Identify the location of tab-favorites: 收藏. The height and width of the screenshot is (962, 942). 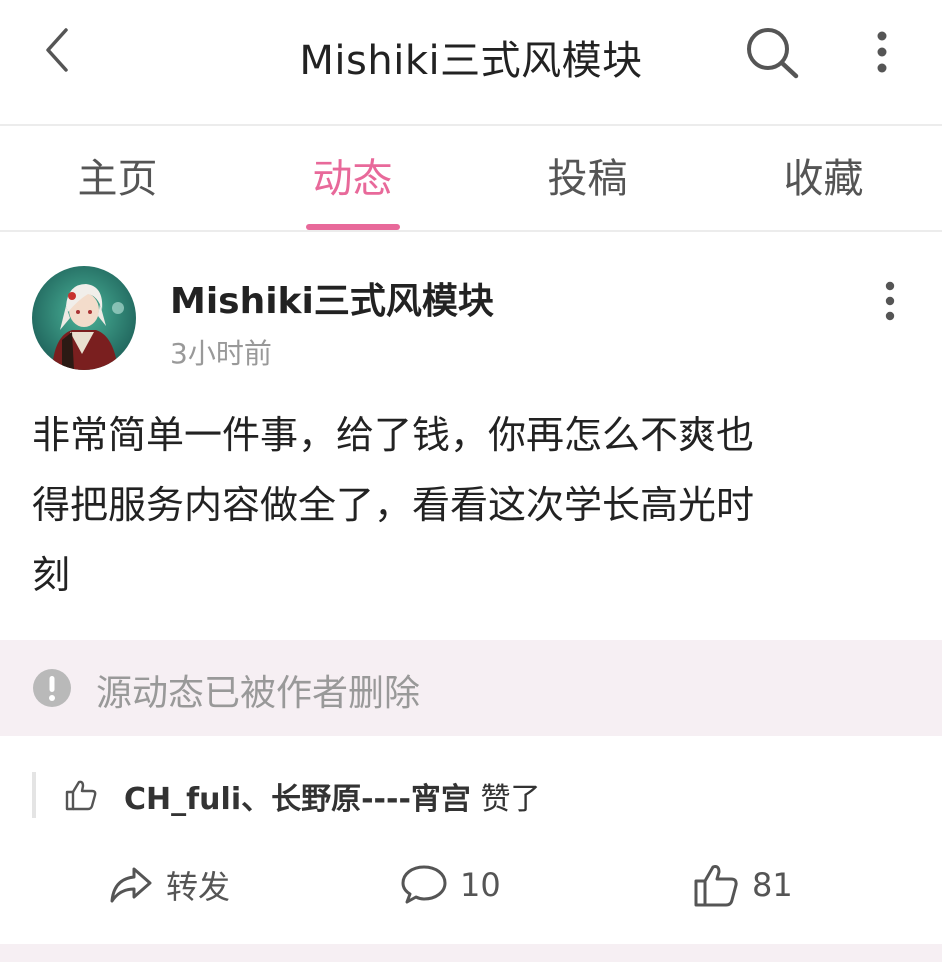
(823, 178).